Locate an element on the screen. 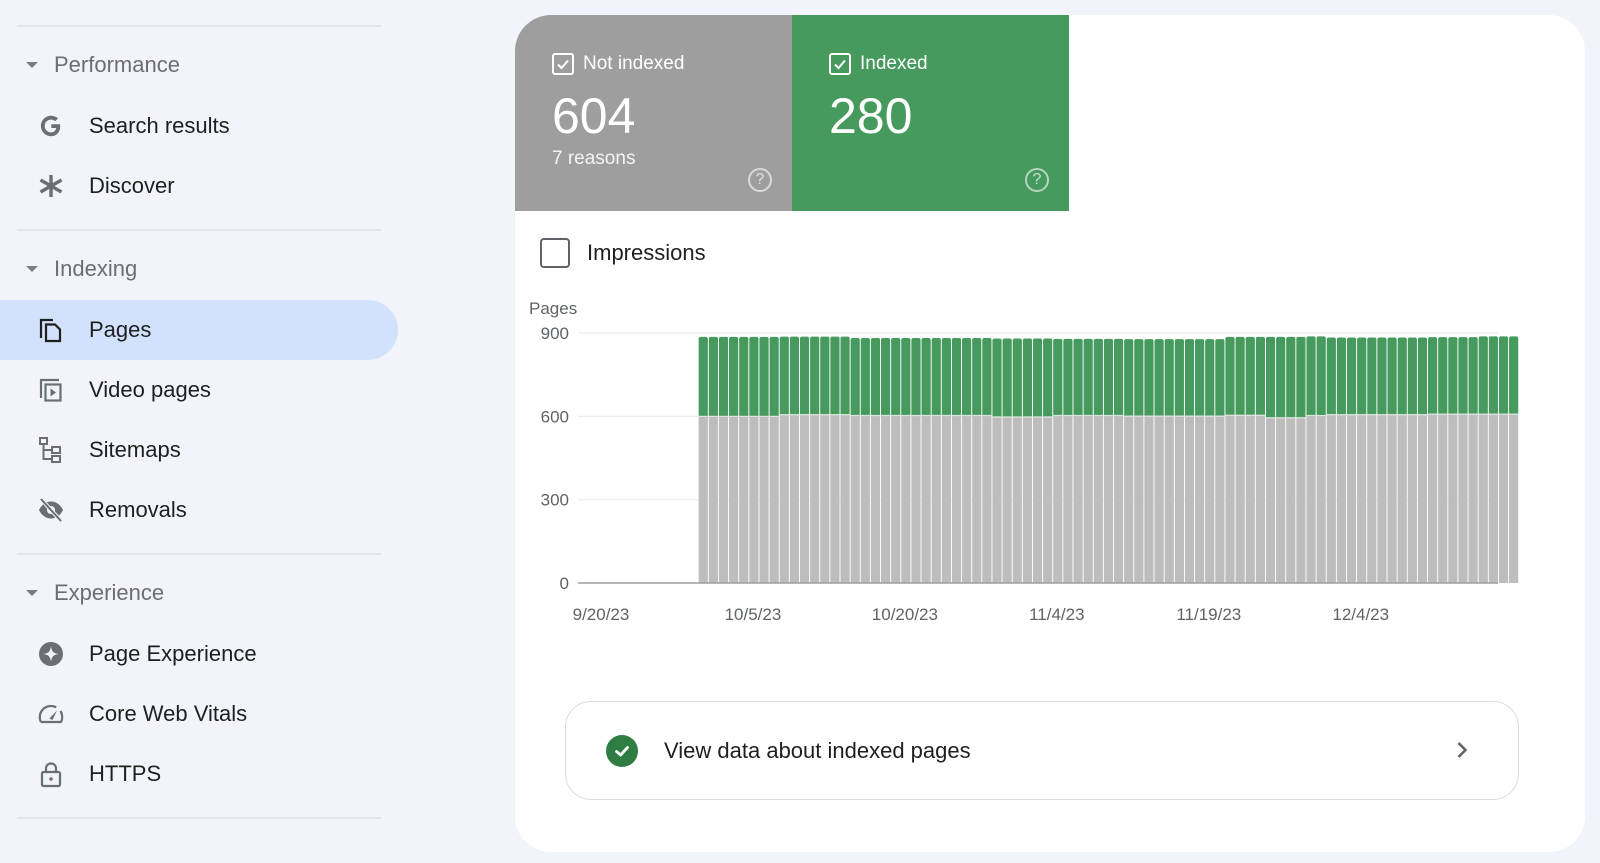  sidebar-item-pages: Pages is located at coordinates (199, 330).